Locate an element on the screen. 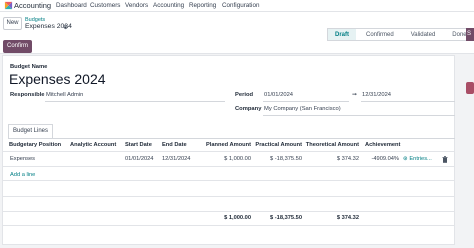 This screenshot has width=474, height=248. empty-row-divider is located at coordinates (228, 196).